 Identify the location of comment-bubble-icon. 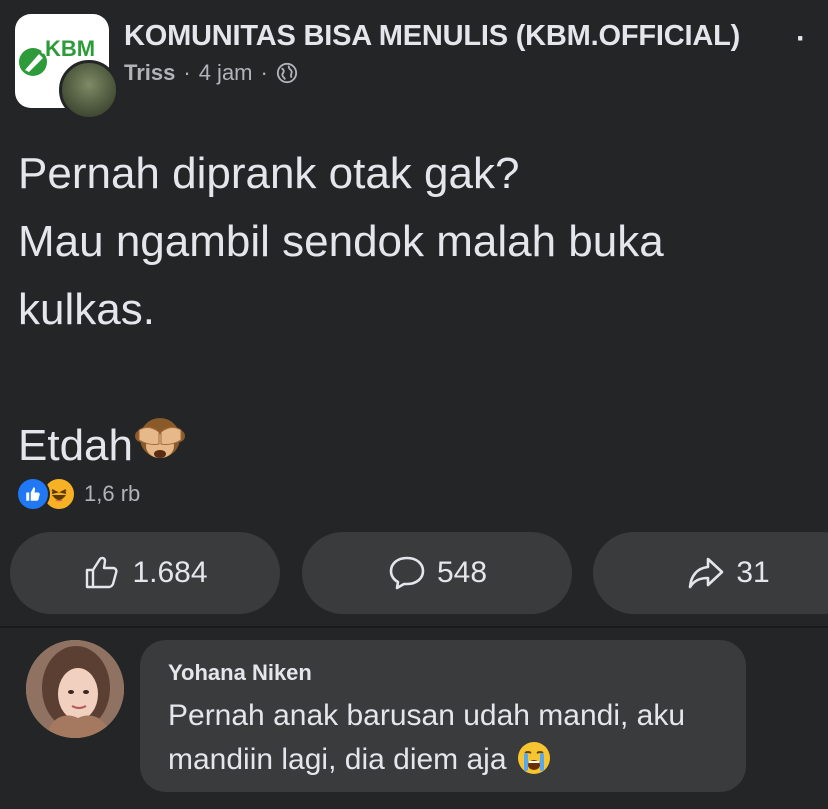
(407, 573).